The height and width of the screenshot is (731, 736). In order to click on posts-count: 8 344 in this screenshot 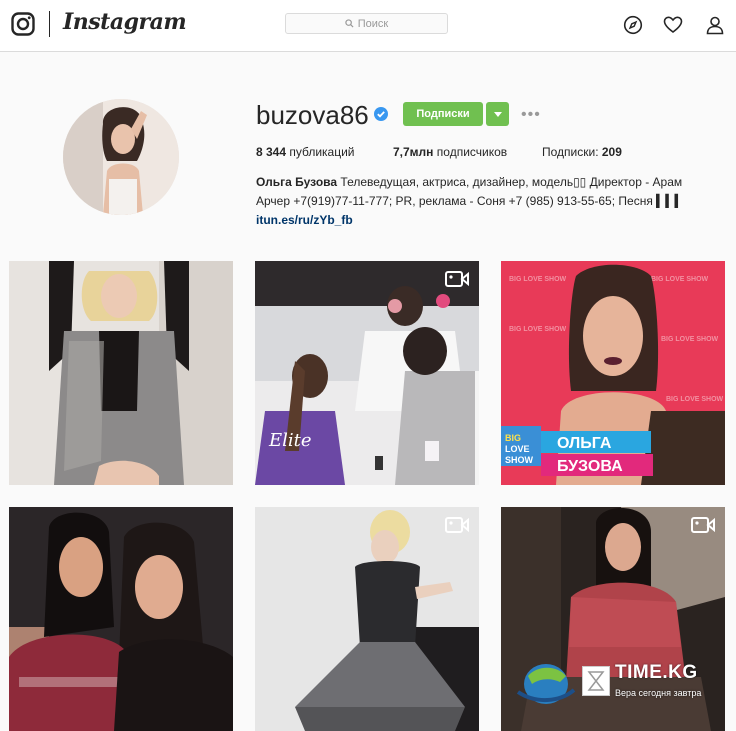, I will do `click(271, 152)`.